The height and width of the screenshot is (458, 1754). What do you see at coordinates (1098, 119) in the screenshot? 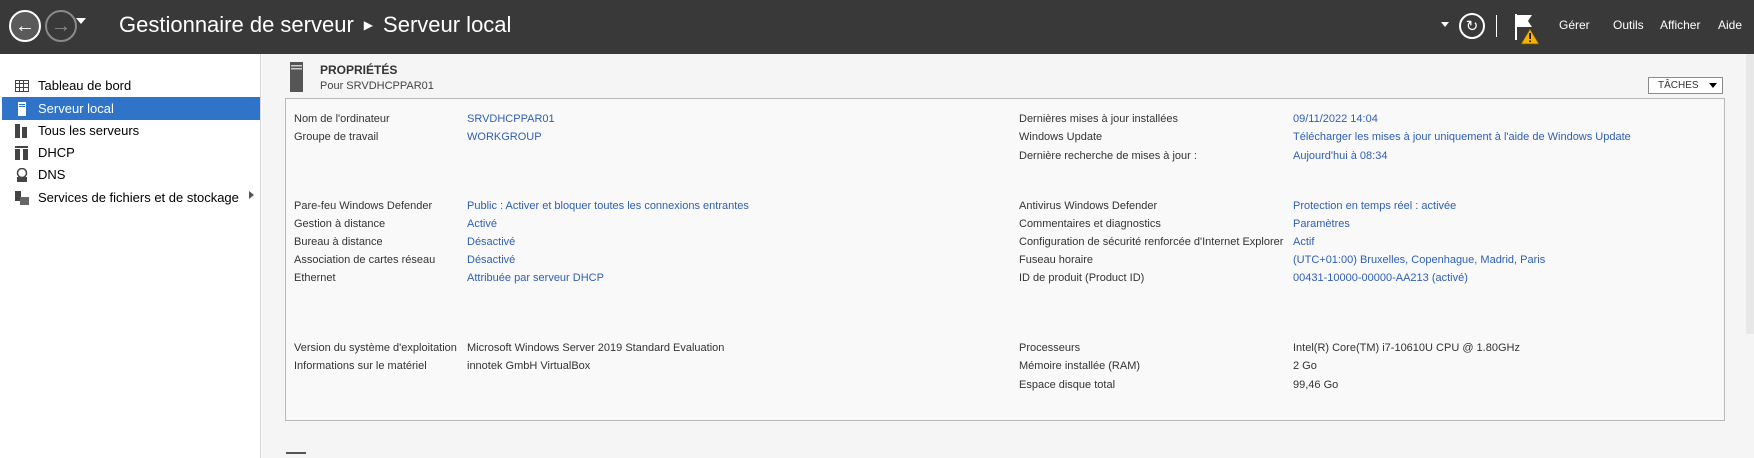
I see `property-label: Dernières mises à jour installées` at bounding box center [1098, 119].